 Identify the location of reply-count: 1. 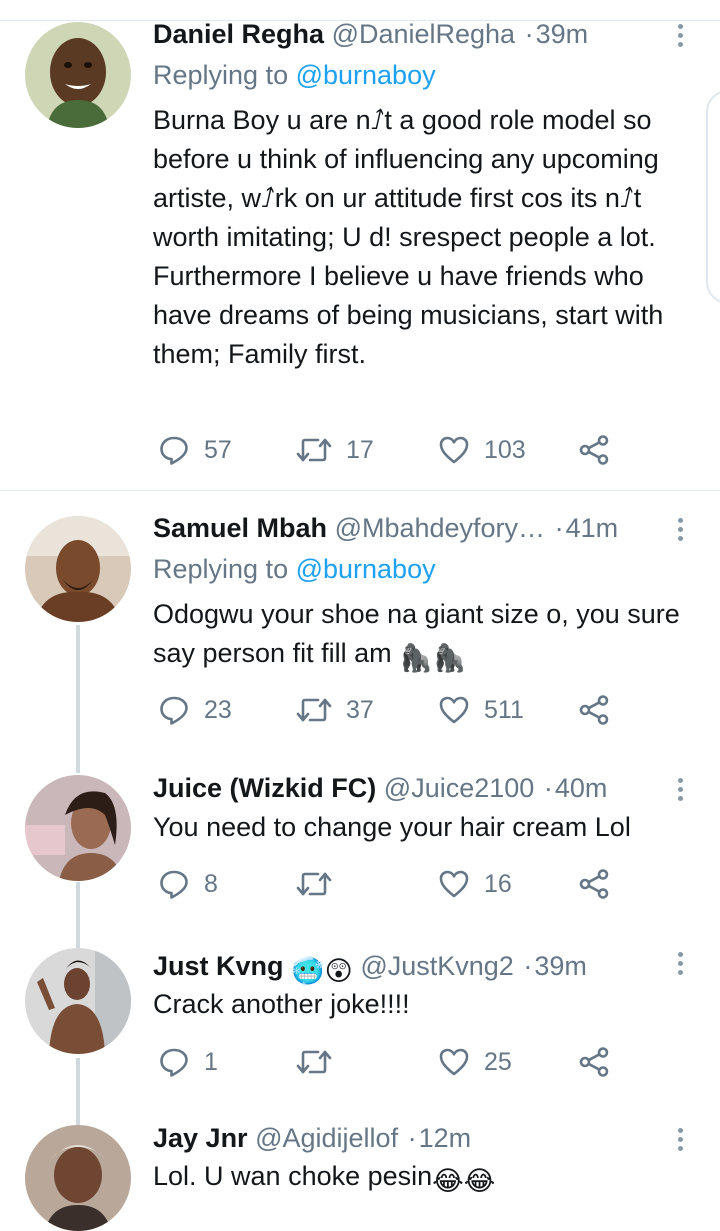
(211, 1061).